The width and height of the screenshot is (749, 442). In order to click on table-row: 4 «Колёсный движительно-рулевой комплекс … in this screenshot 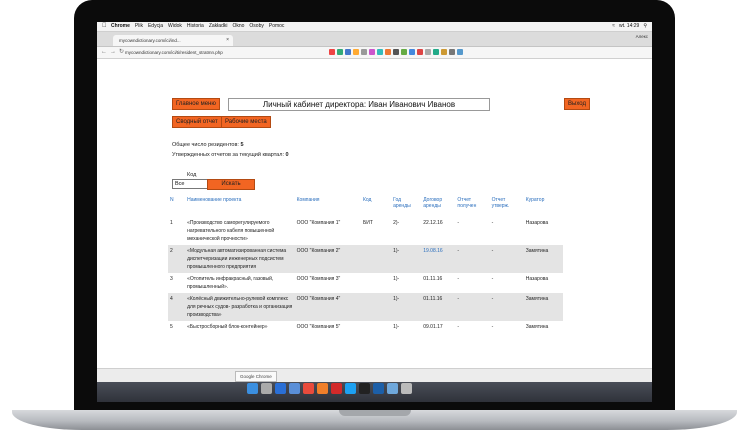, I will do `click(365, 307)`.